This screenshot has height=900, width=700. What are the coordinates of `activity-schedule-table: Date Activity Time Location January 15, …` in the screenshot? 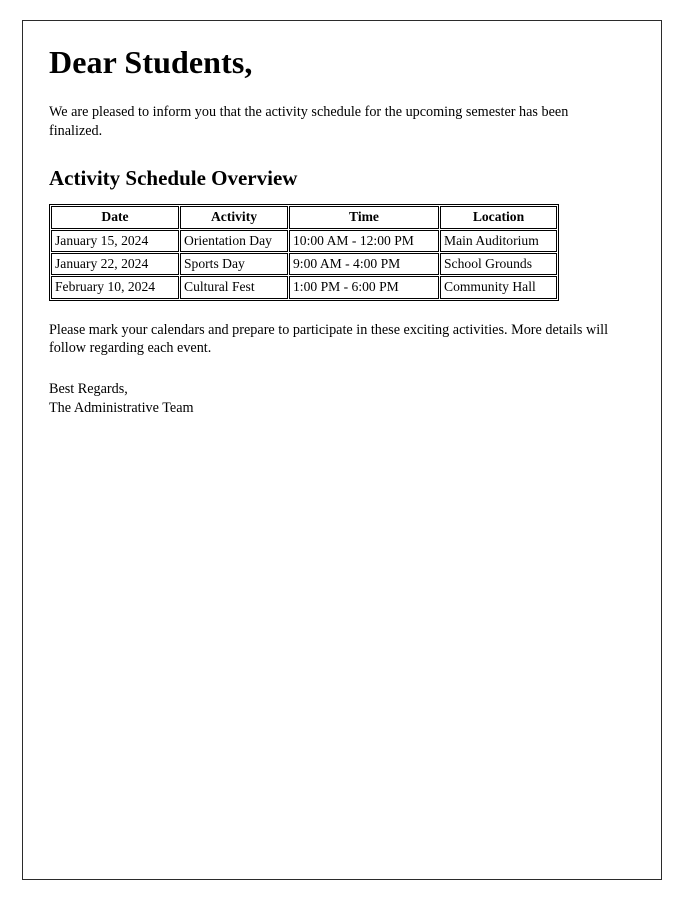 It's located at (304, 252).